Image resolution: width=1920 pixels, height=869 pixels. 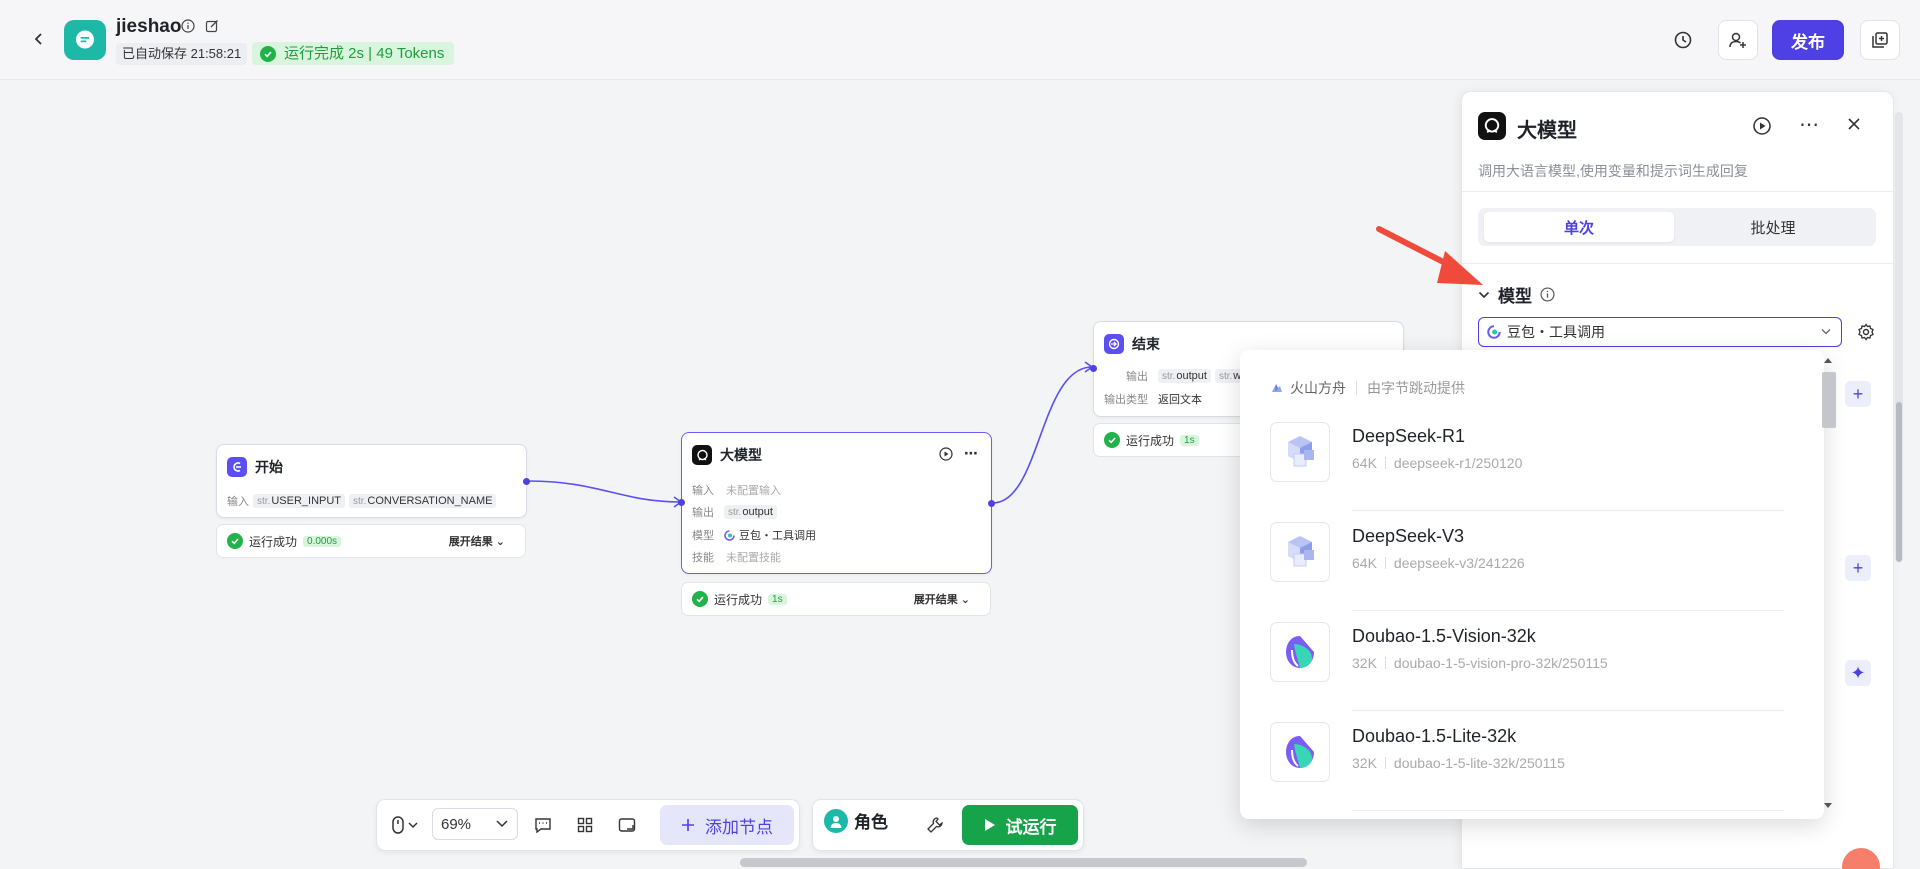 I want to click on mouse-icon, so click(x=405, y=825).